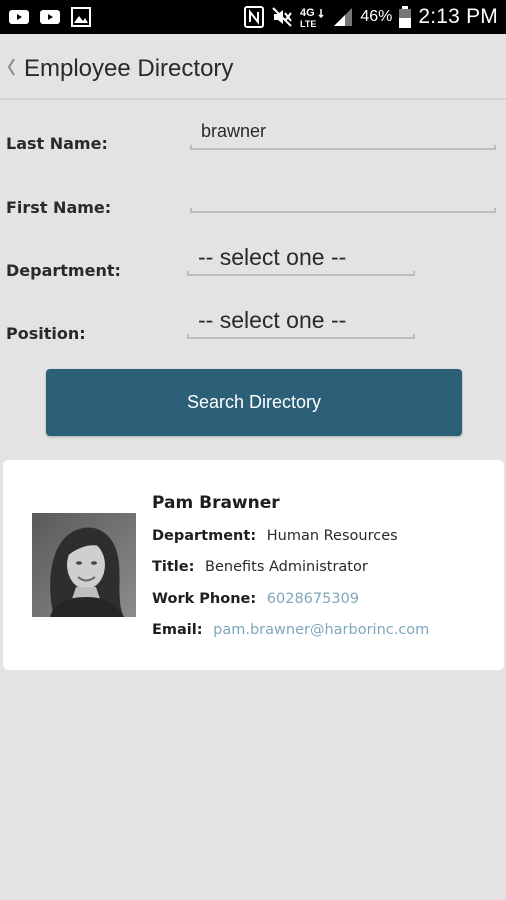  I want to click on first-name-label: First Name:, so click(59, 207).